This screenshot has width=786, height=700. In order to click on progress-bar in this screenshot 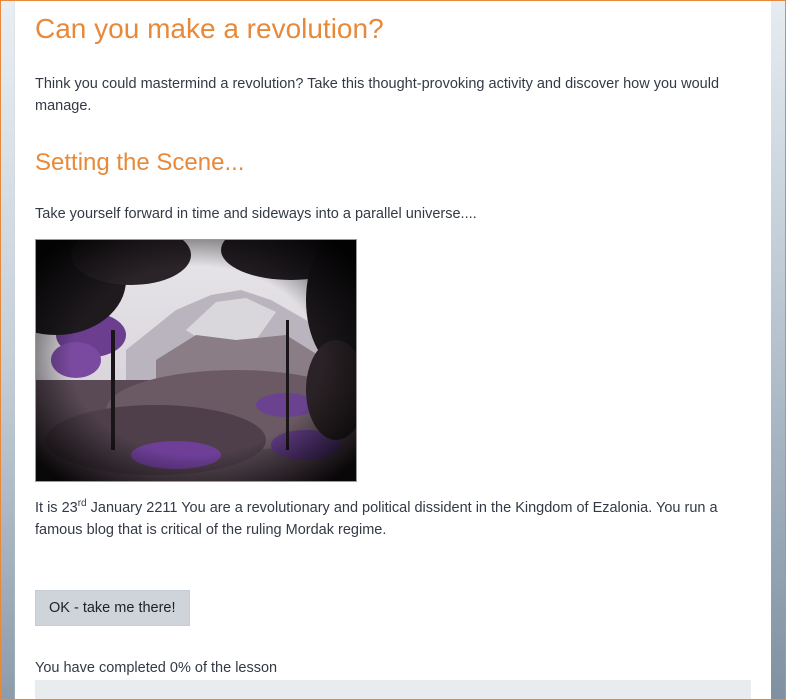, I will do `click(393, 690)`.